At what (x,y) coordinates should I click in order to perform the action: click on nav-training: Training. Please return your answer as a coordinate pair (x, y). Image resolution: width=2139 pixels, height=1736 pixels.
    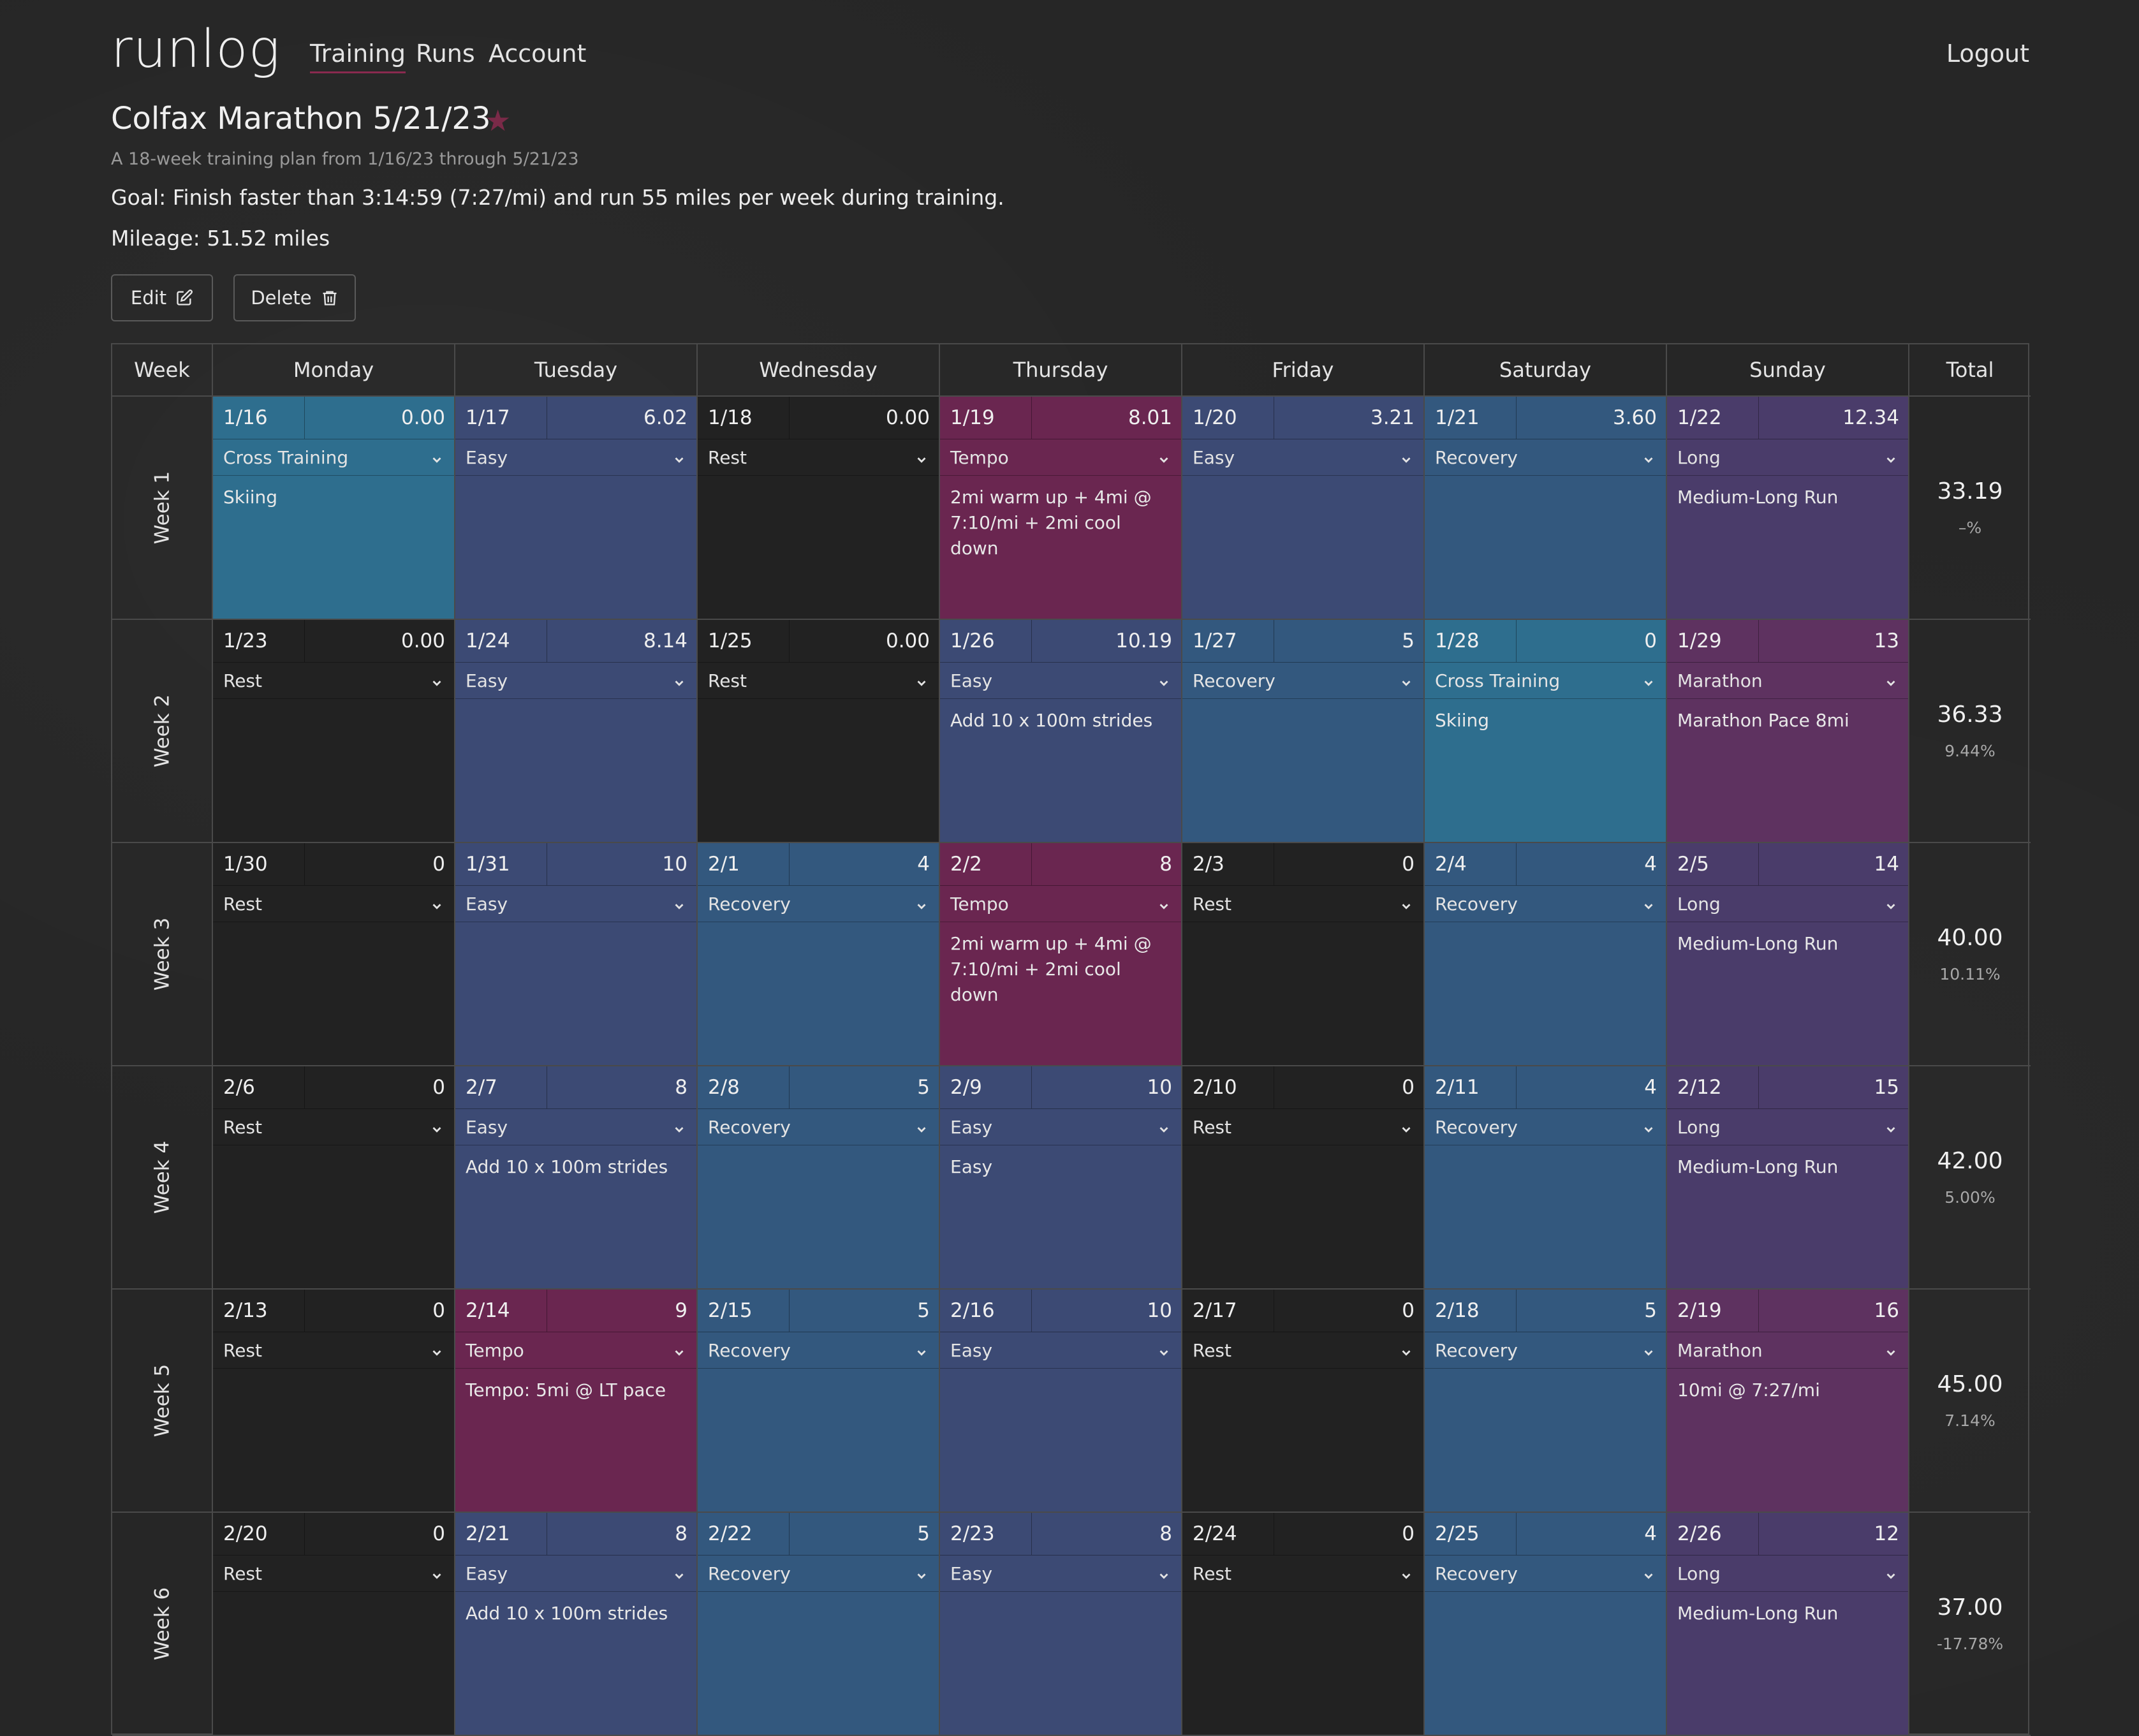
    Looking at the image, I should click on (358, 56).